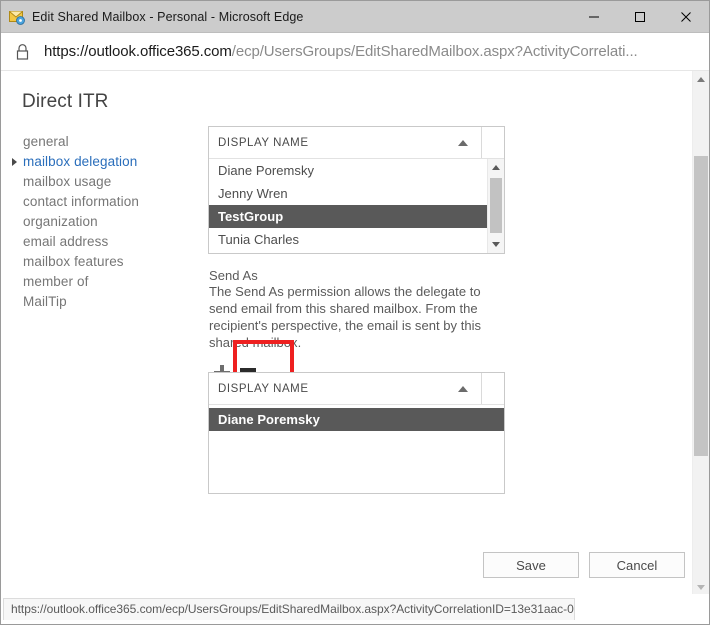  Describe the element at coordinates (45, 301) in the screenshot. I see `sidebar-item-label: MailTip` at that location.